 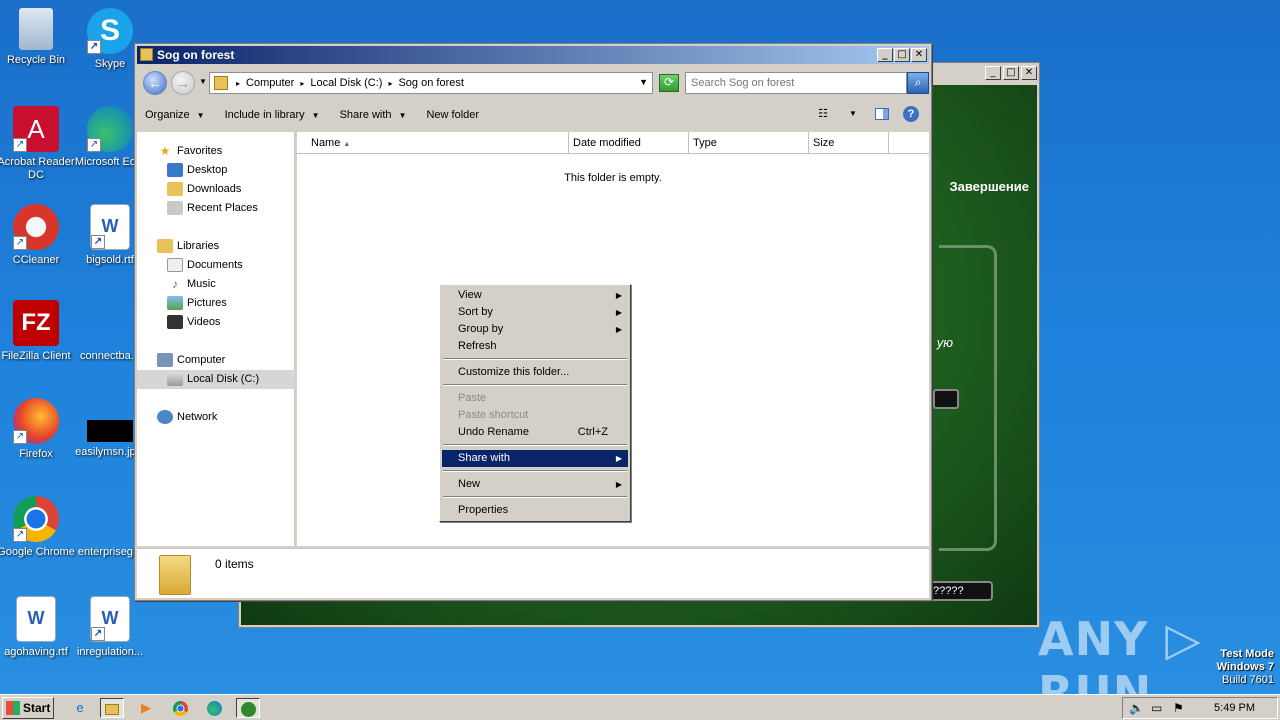 What do you see at coordinates (38, 37) in the screenshot?
I see `desktop-icon-recycle-bin: Recycle Bin` at bounding box center [38, 37].